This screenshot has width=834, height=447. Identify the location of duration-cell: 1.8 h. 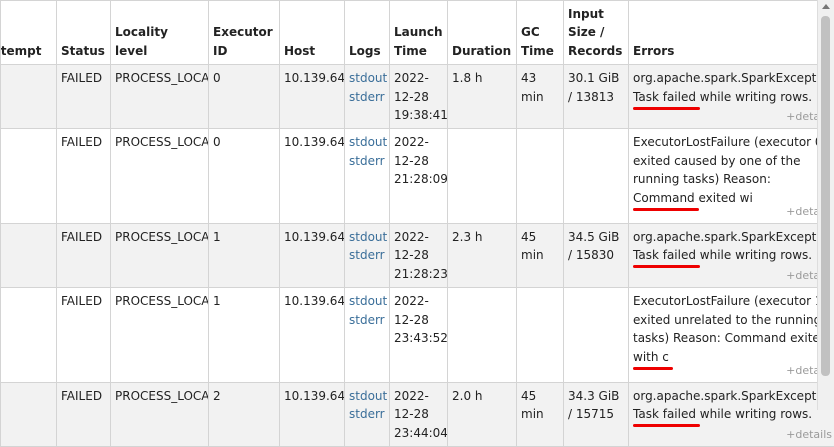
(482, 97).